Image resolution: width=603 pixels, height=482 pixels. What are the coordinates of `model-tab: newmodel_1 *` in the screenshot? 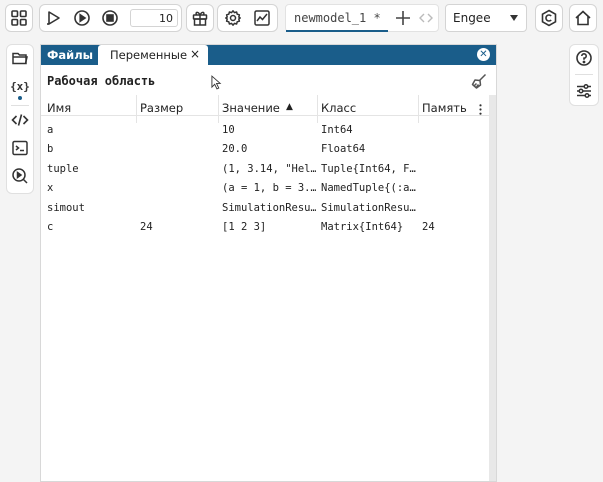 It's located at (337, 18).